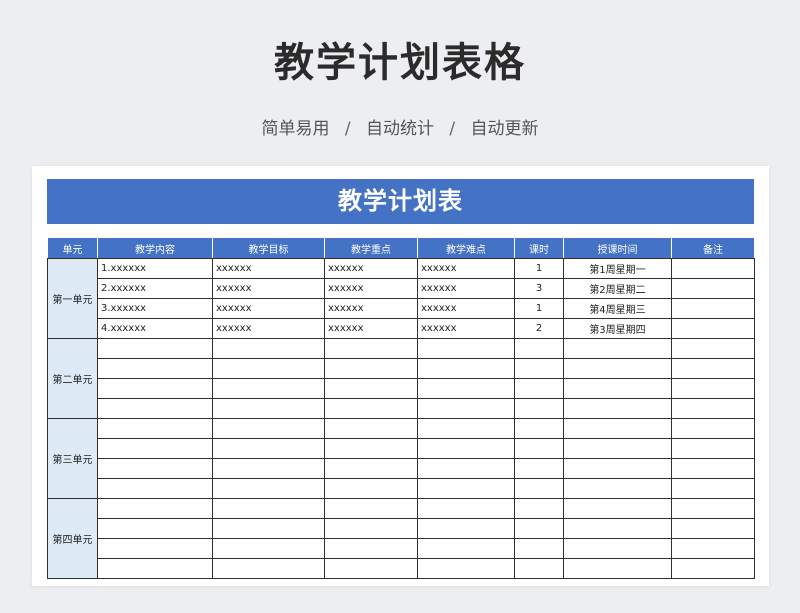 This screenshot has height=613, width=800. Describe the element at coordinates (617, 248) in the screenshot. I see `column-header: 授课时间` at that location.